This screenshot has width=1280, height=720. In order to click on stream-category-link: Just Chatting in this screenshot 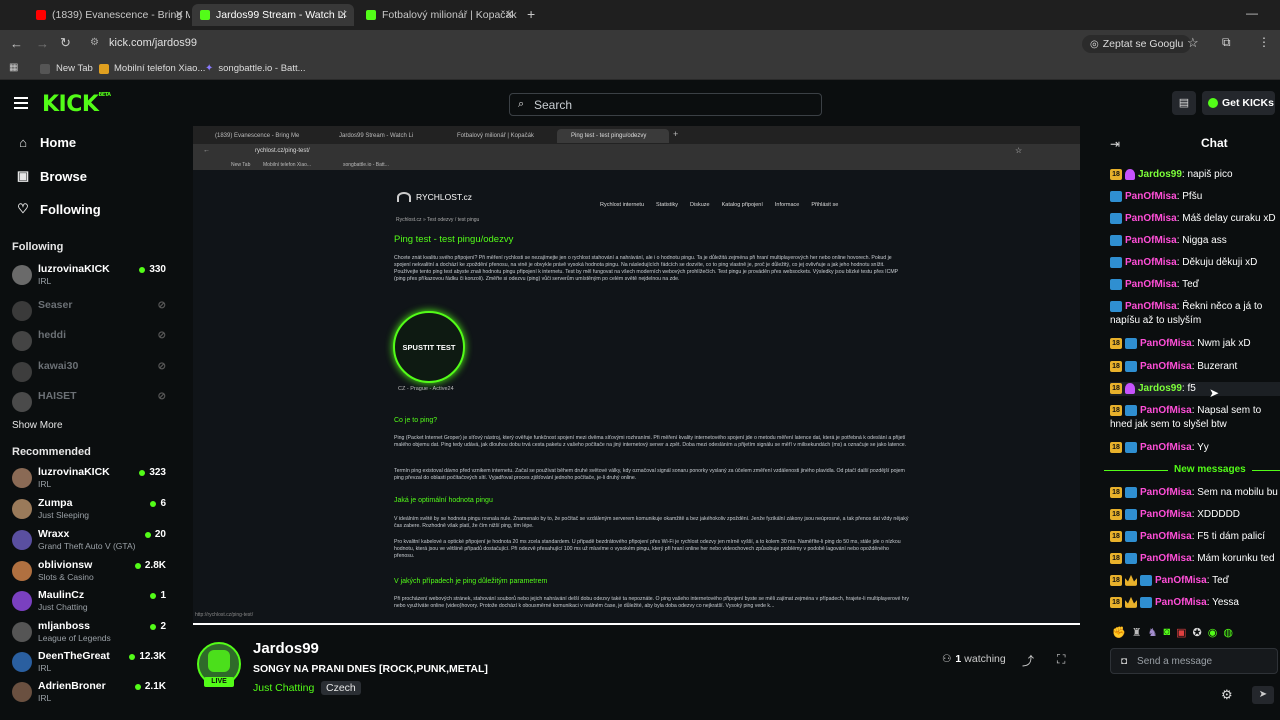, I will do `click(283, 688)`.